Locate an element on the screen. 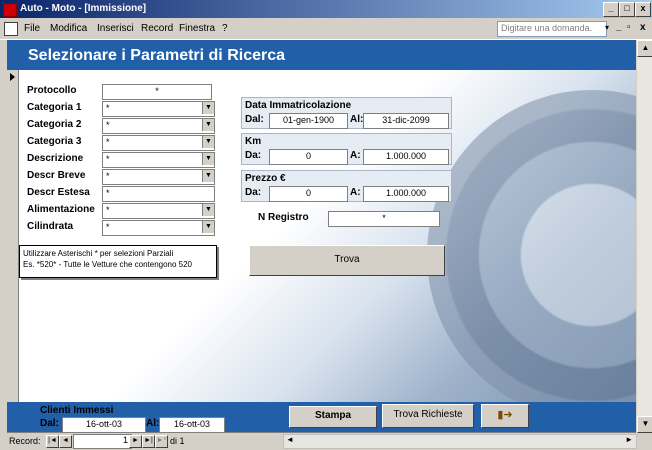  descr-estesa-label: Descr Estesa is located at coordinates (58, 192).